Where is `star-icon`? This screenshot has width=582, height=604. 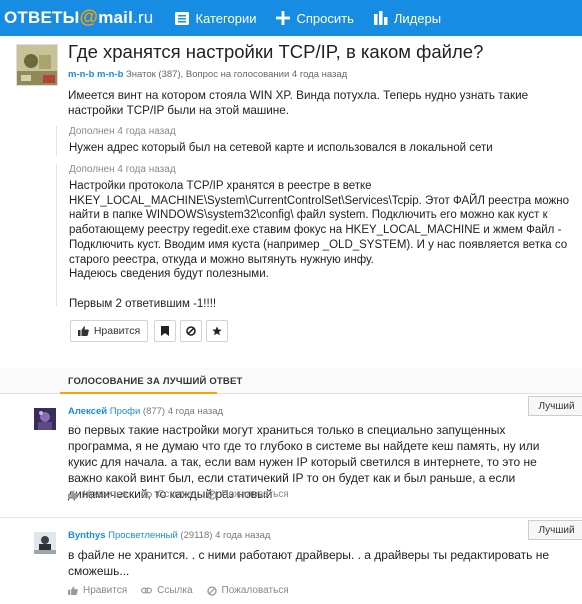 star-icon is located at coordinates (217, 331).